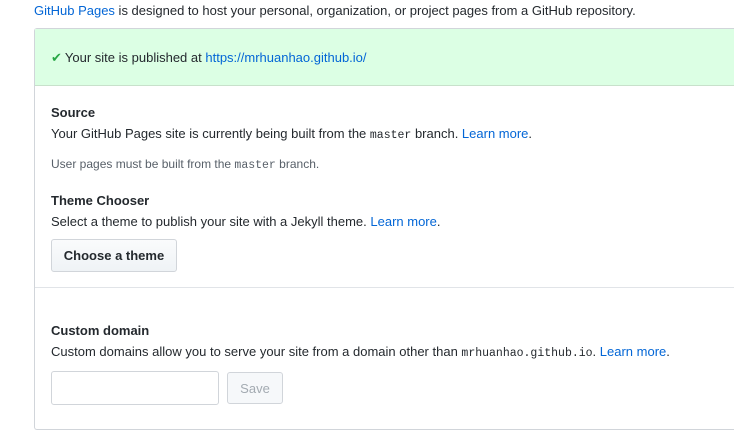 The width and height of the screenshot is (734, 430). Describe the element at coordinates (297, 164) in the screenshot. I see `source-note-after: branch.` at that location.